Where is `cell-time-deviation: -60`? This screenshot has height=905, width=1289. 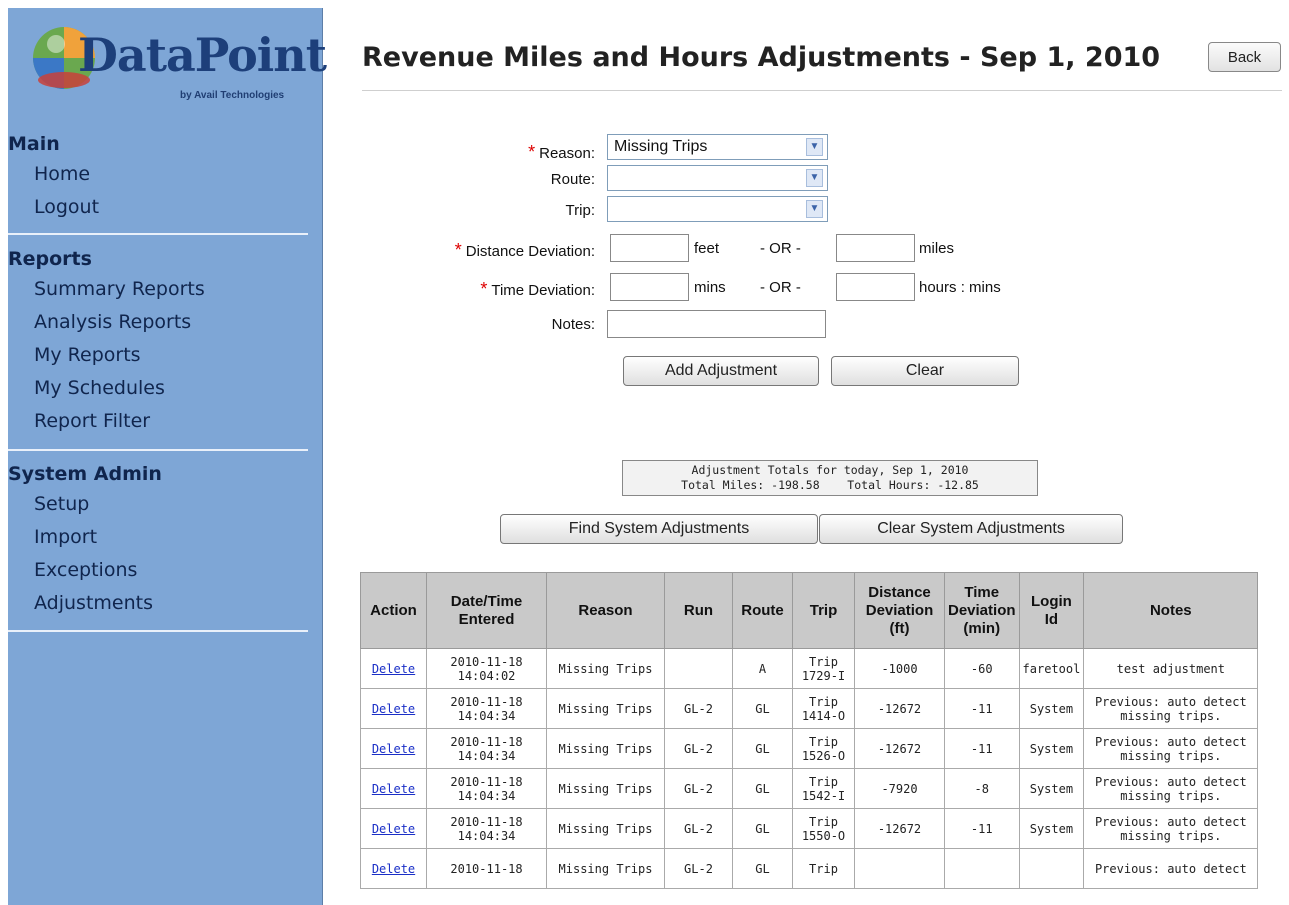
cell-time-deviation: -60 is located at coordinates (982, 668).